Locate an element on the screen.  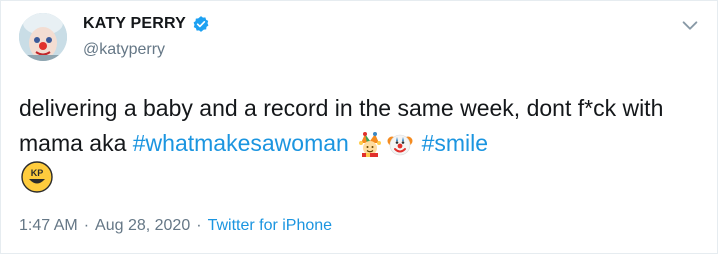
clown-avatar-icon is located at coordinates (43, 37).